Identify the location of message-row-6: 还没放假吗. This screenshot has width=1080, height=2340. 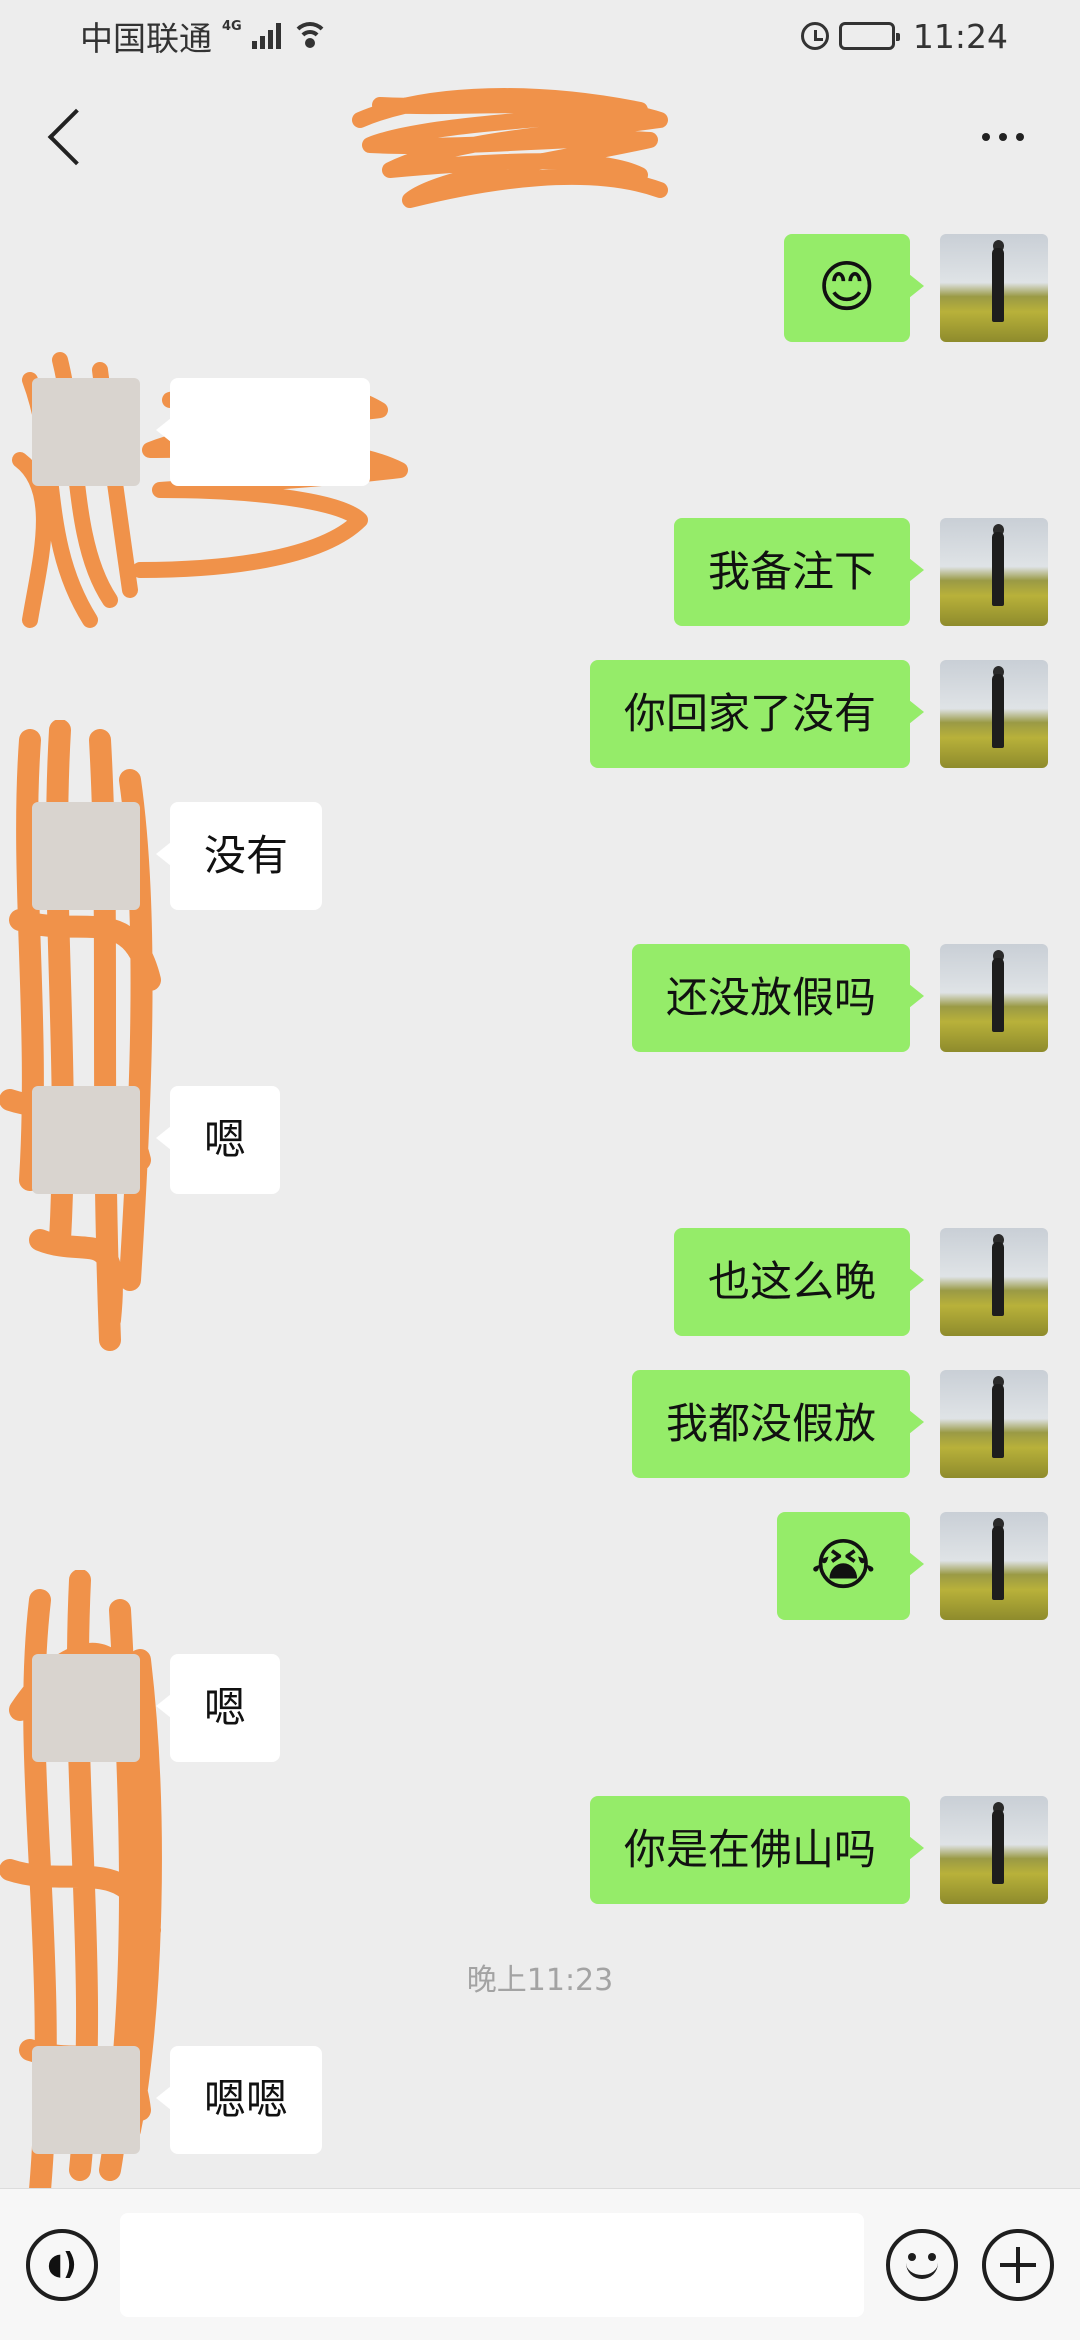
(839, 998).